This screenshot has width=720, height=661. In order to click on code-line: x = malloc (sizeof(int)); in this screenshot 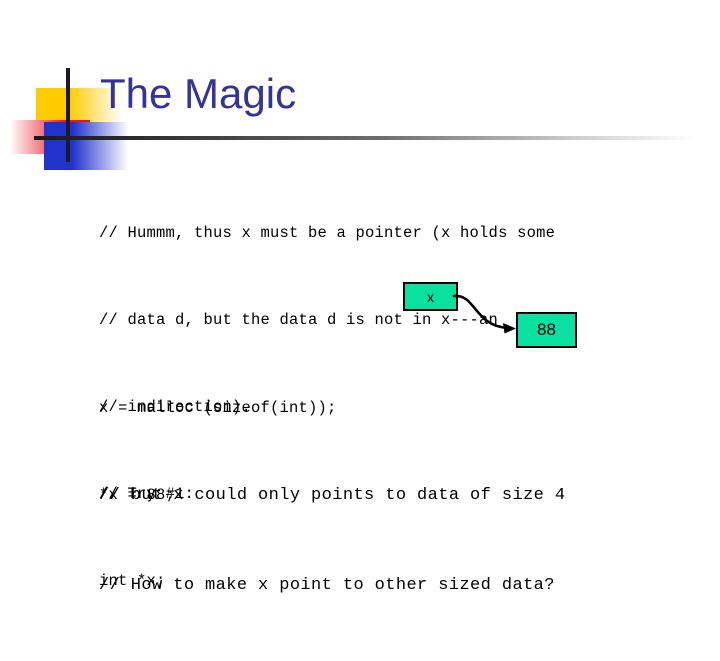, I will do `click(218, 408)`.